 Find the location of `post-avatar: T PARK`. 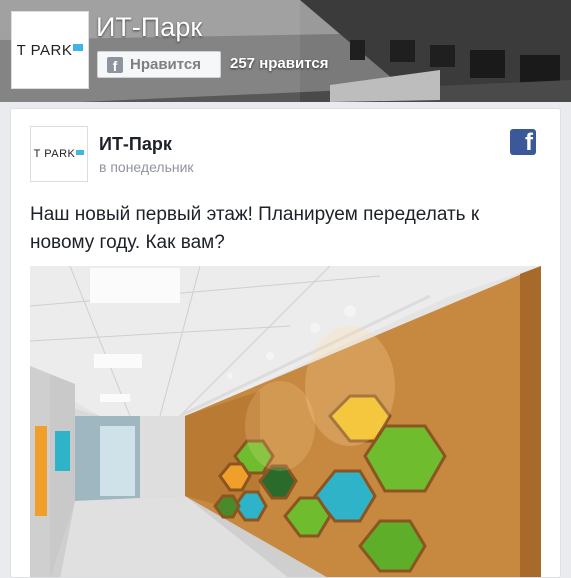

post-avatar: T PARK is located at coordinates (59, 154).